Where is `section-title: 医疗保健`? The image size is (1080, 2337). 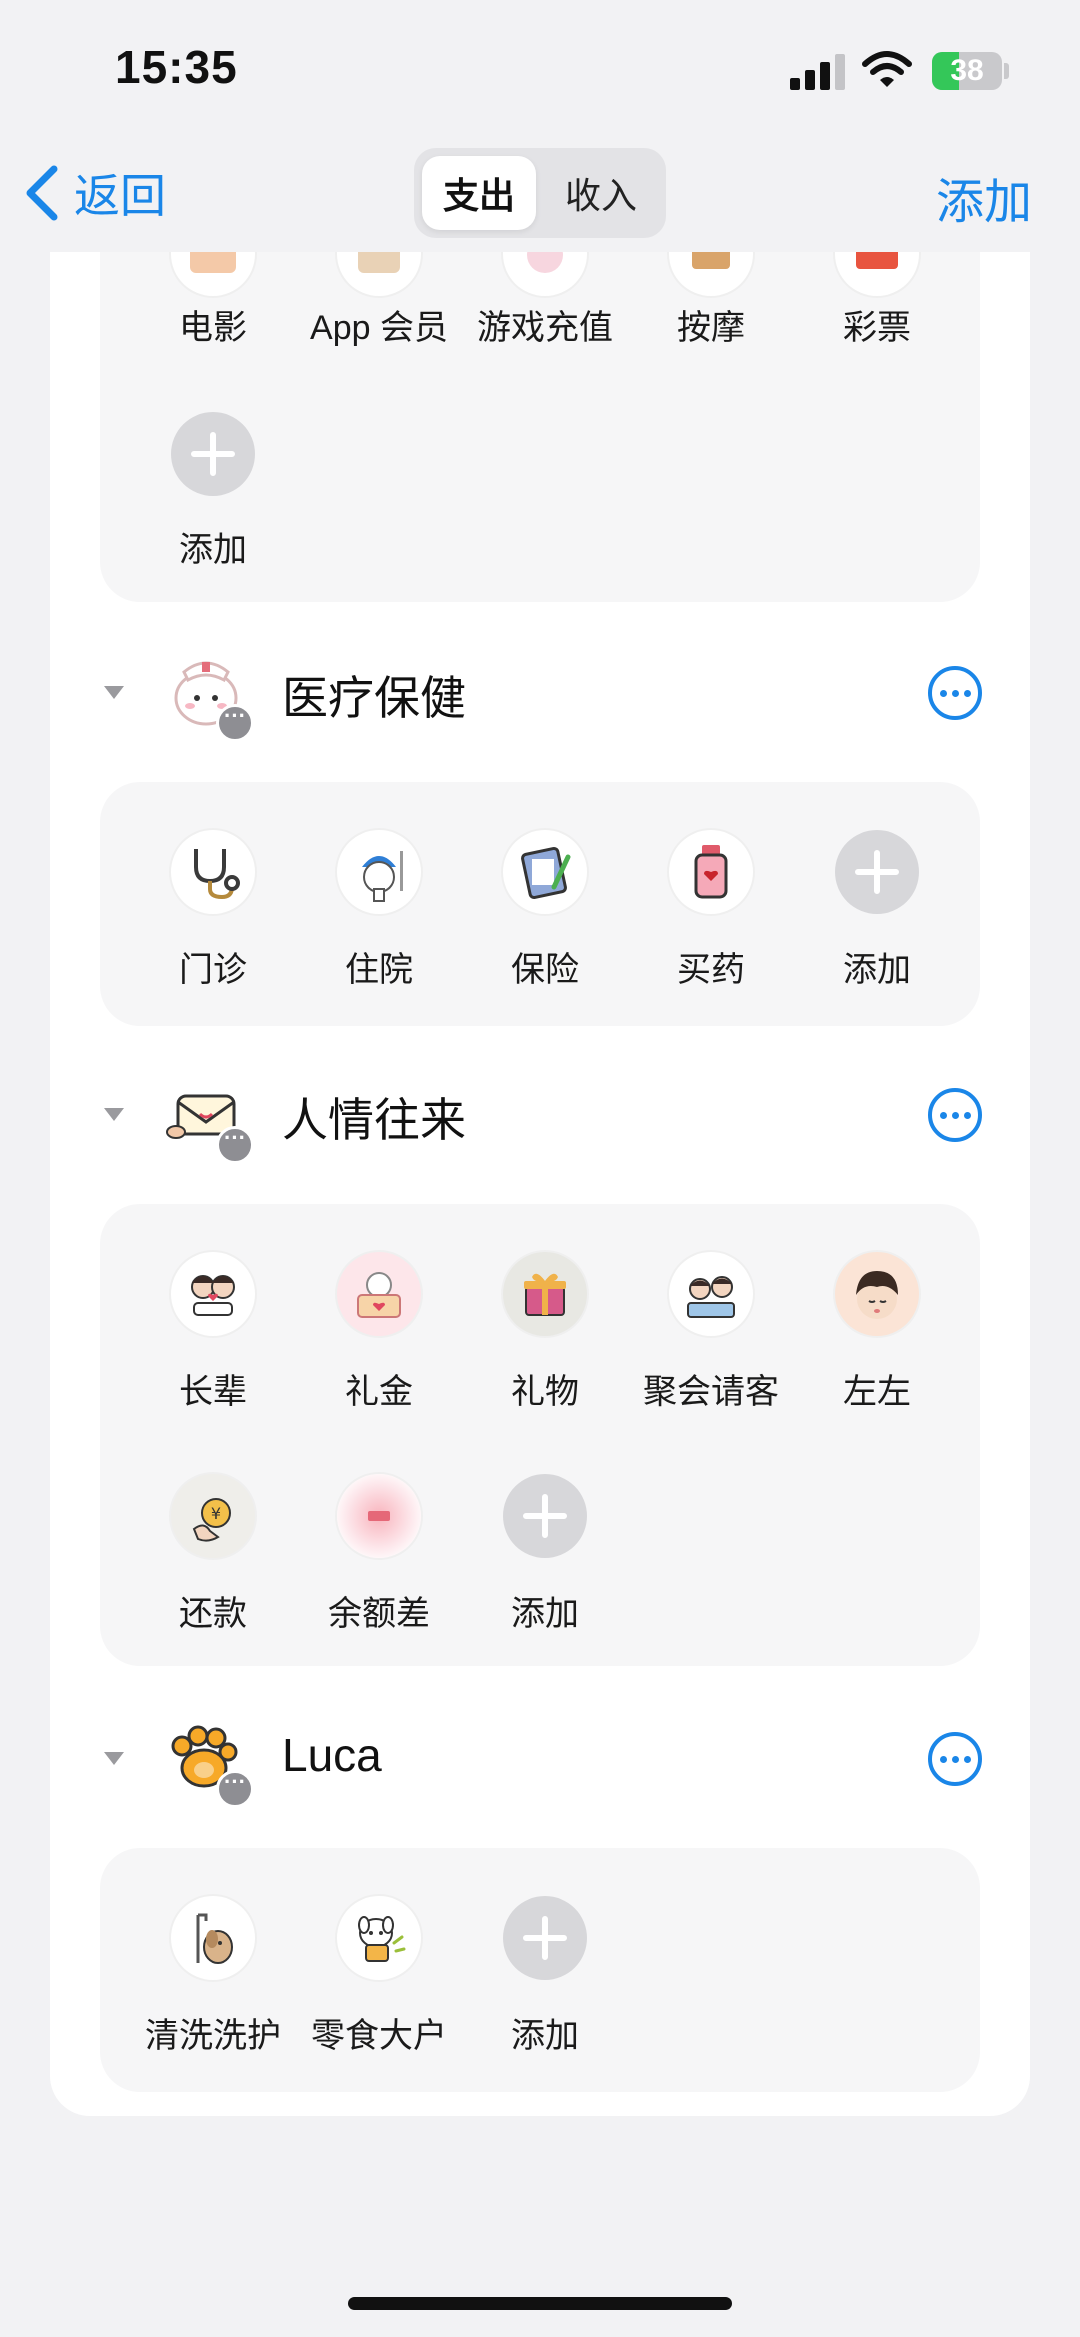
section-title: 医疗保健 is located at coordinates (374, 698).